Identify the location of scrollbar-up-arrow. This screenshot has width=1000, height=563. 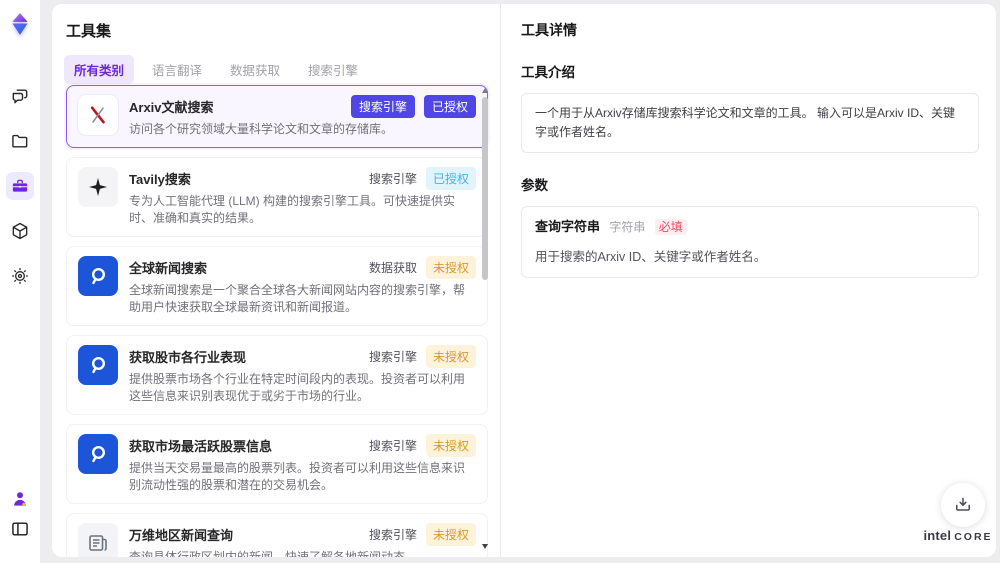
(485, 90).